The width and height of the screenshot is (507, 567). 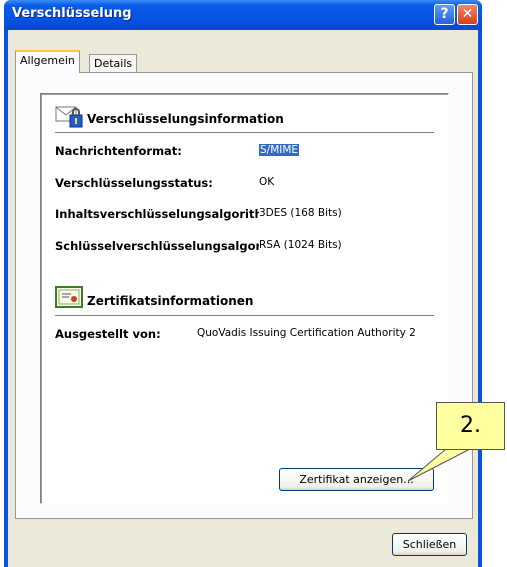 I want to click on close-button: Schließen, so click(x=429, y=544).